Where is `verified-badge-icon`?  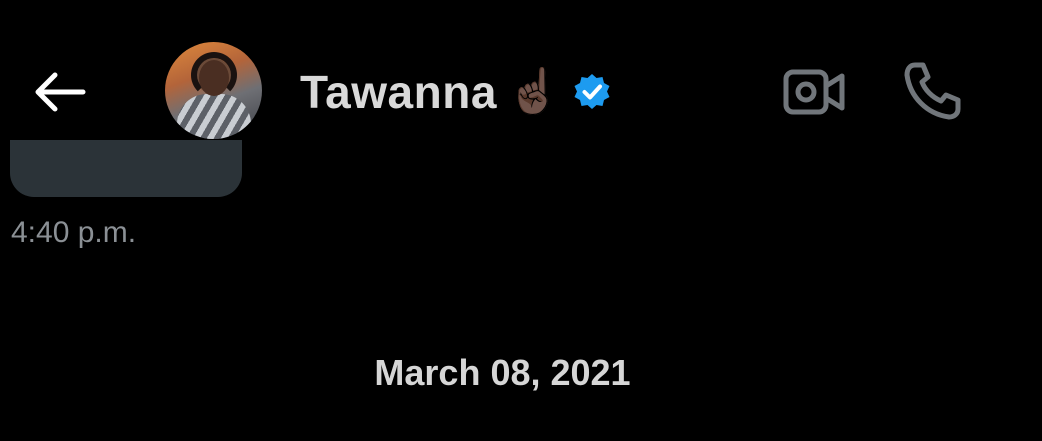 verified-badge-icon is located at coordinates (592, 92).